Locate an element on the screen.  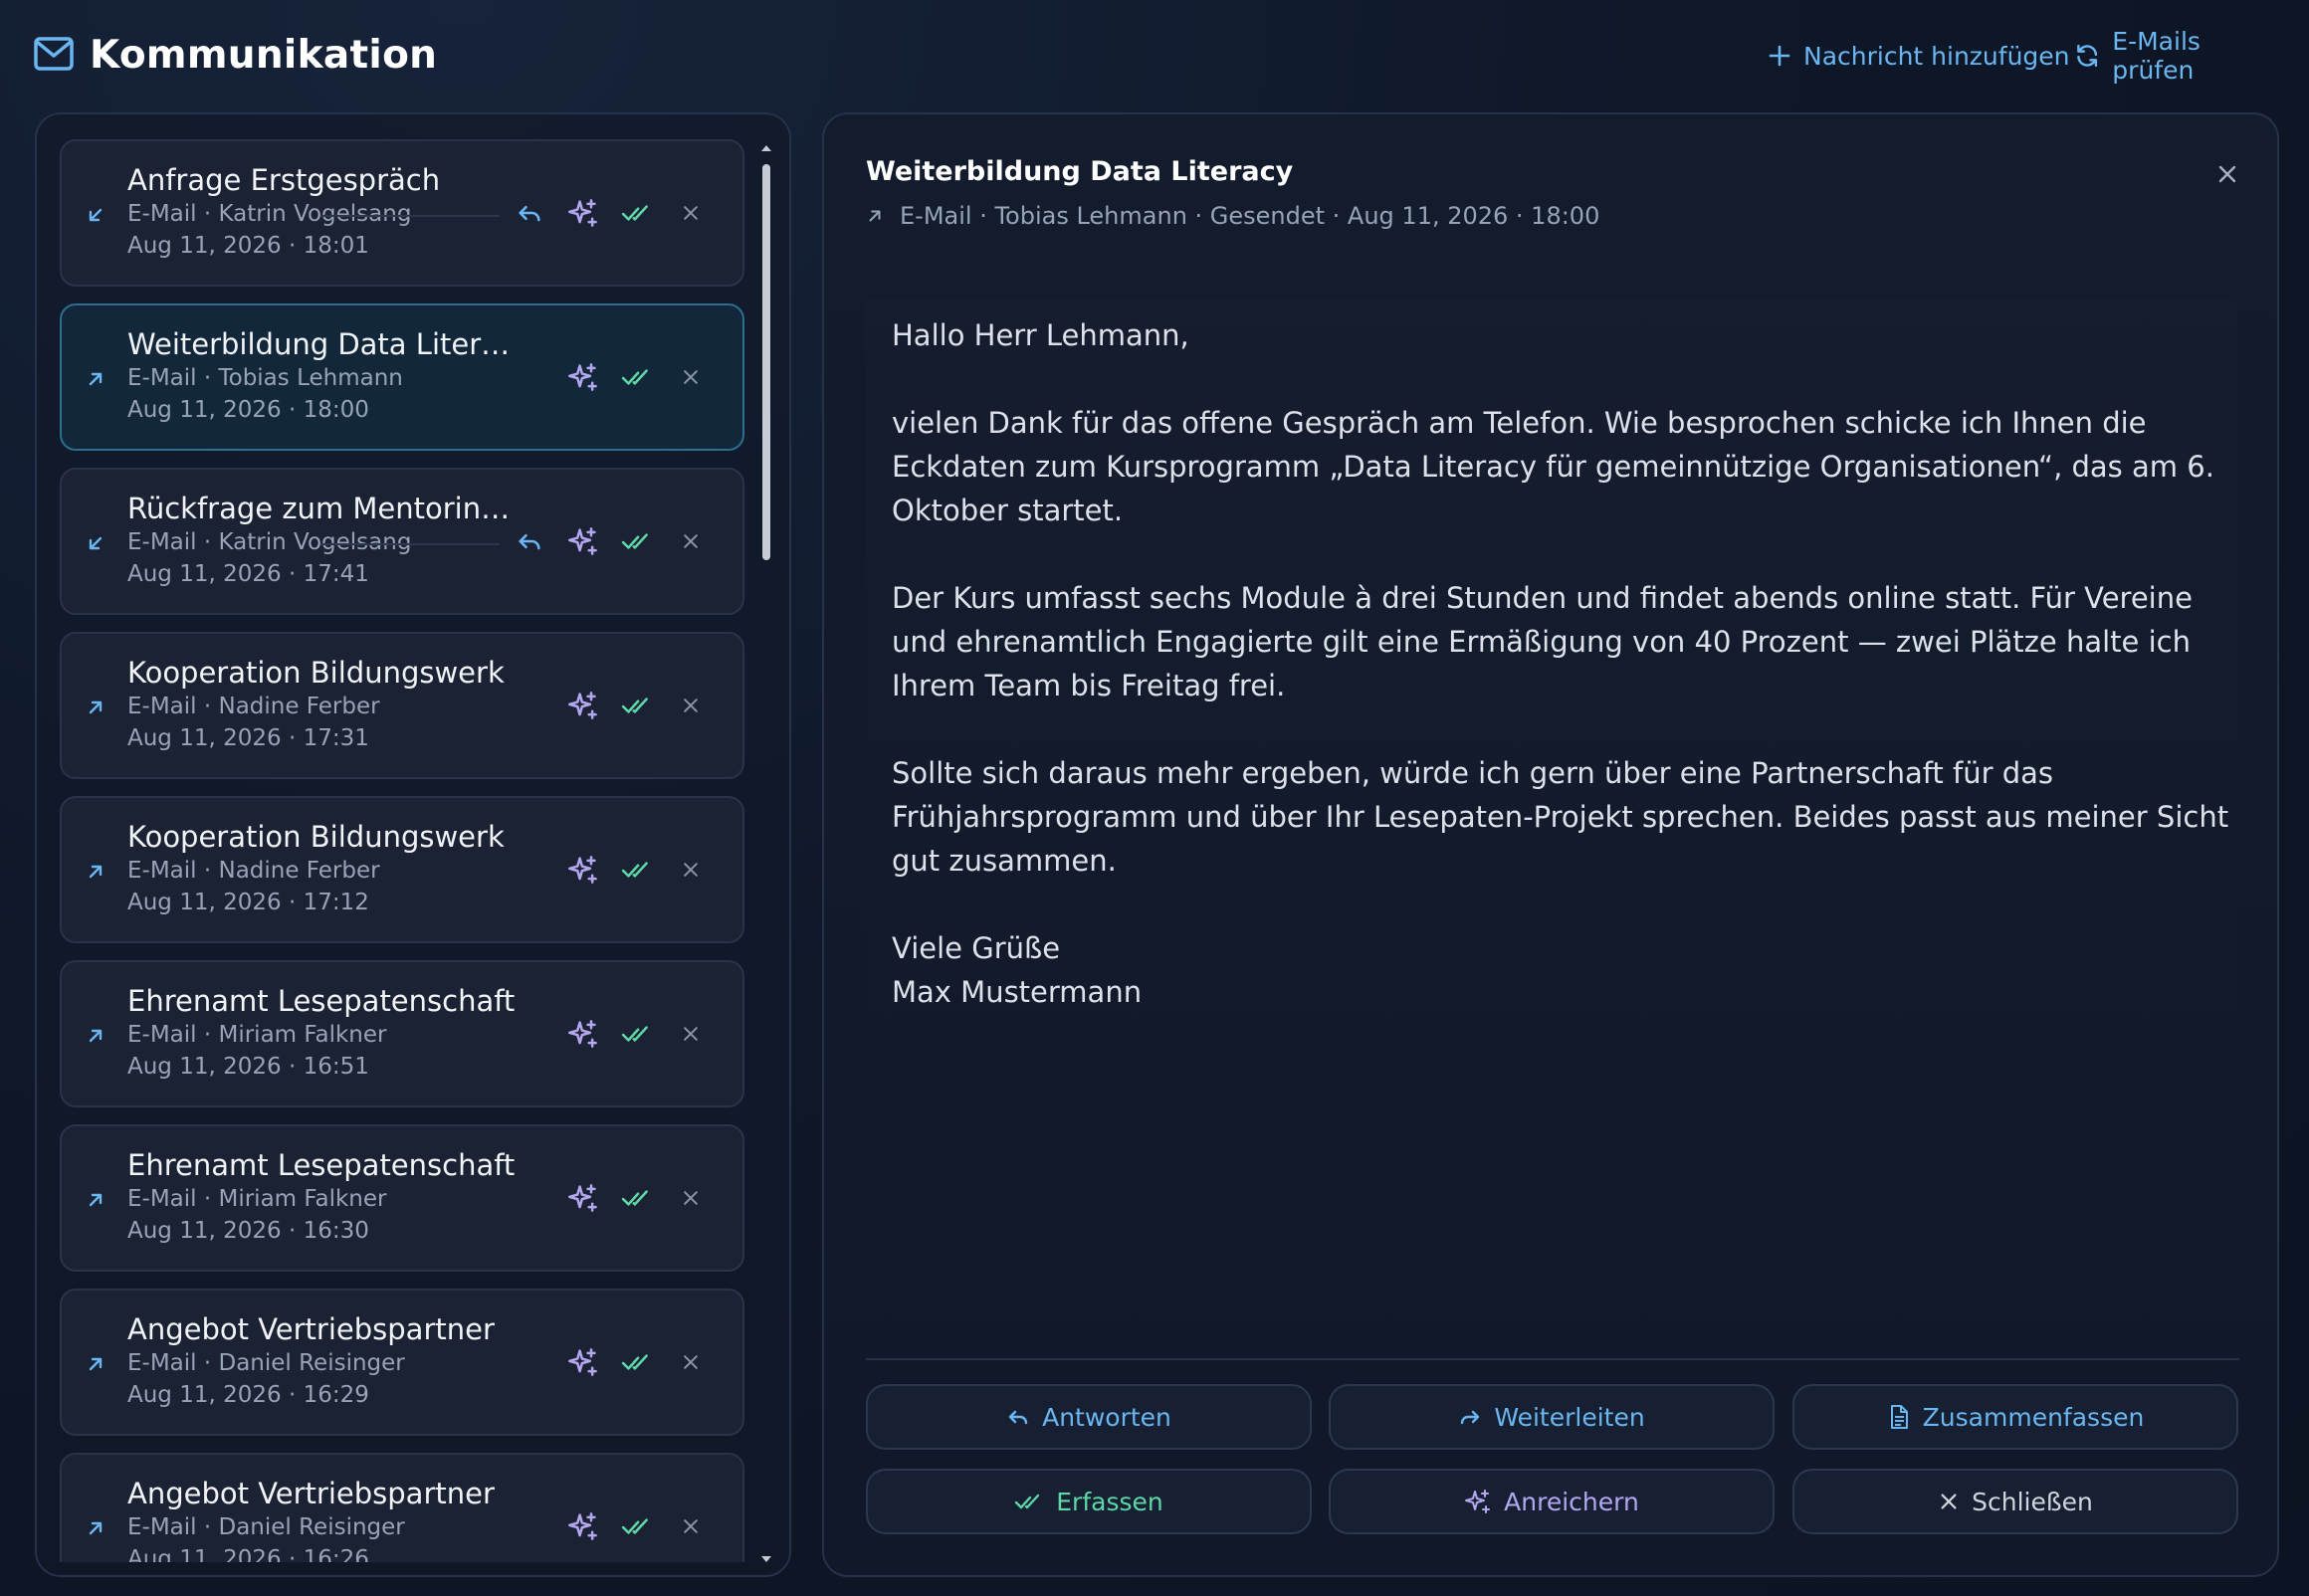
message-date: Aug 11, 2026 · 18:01 is located at coordinates (248, 246).